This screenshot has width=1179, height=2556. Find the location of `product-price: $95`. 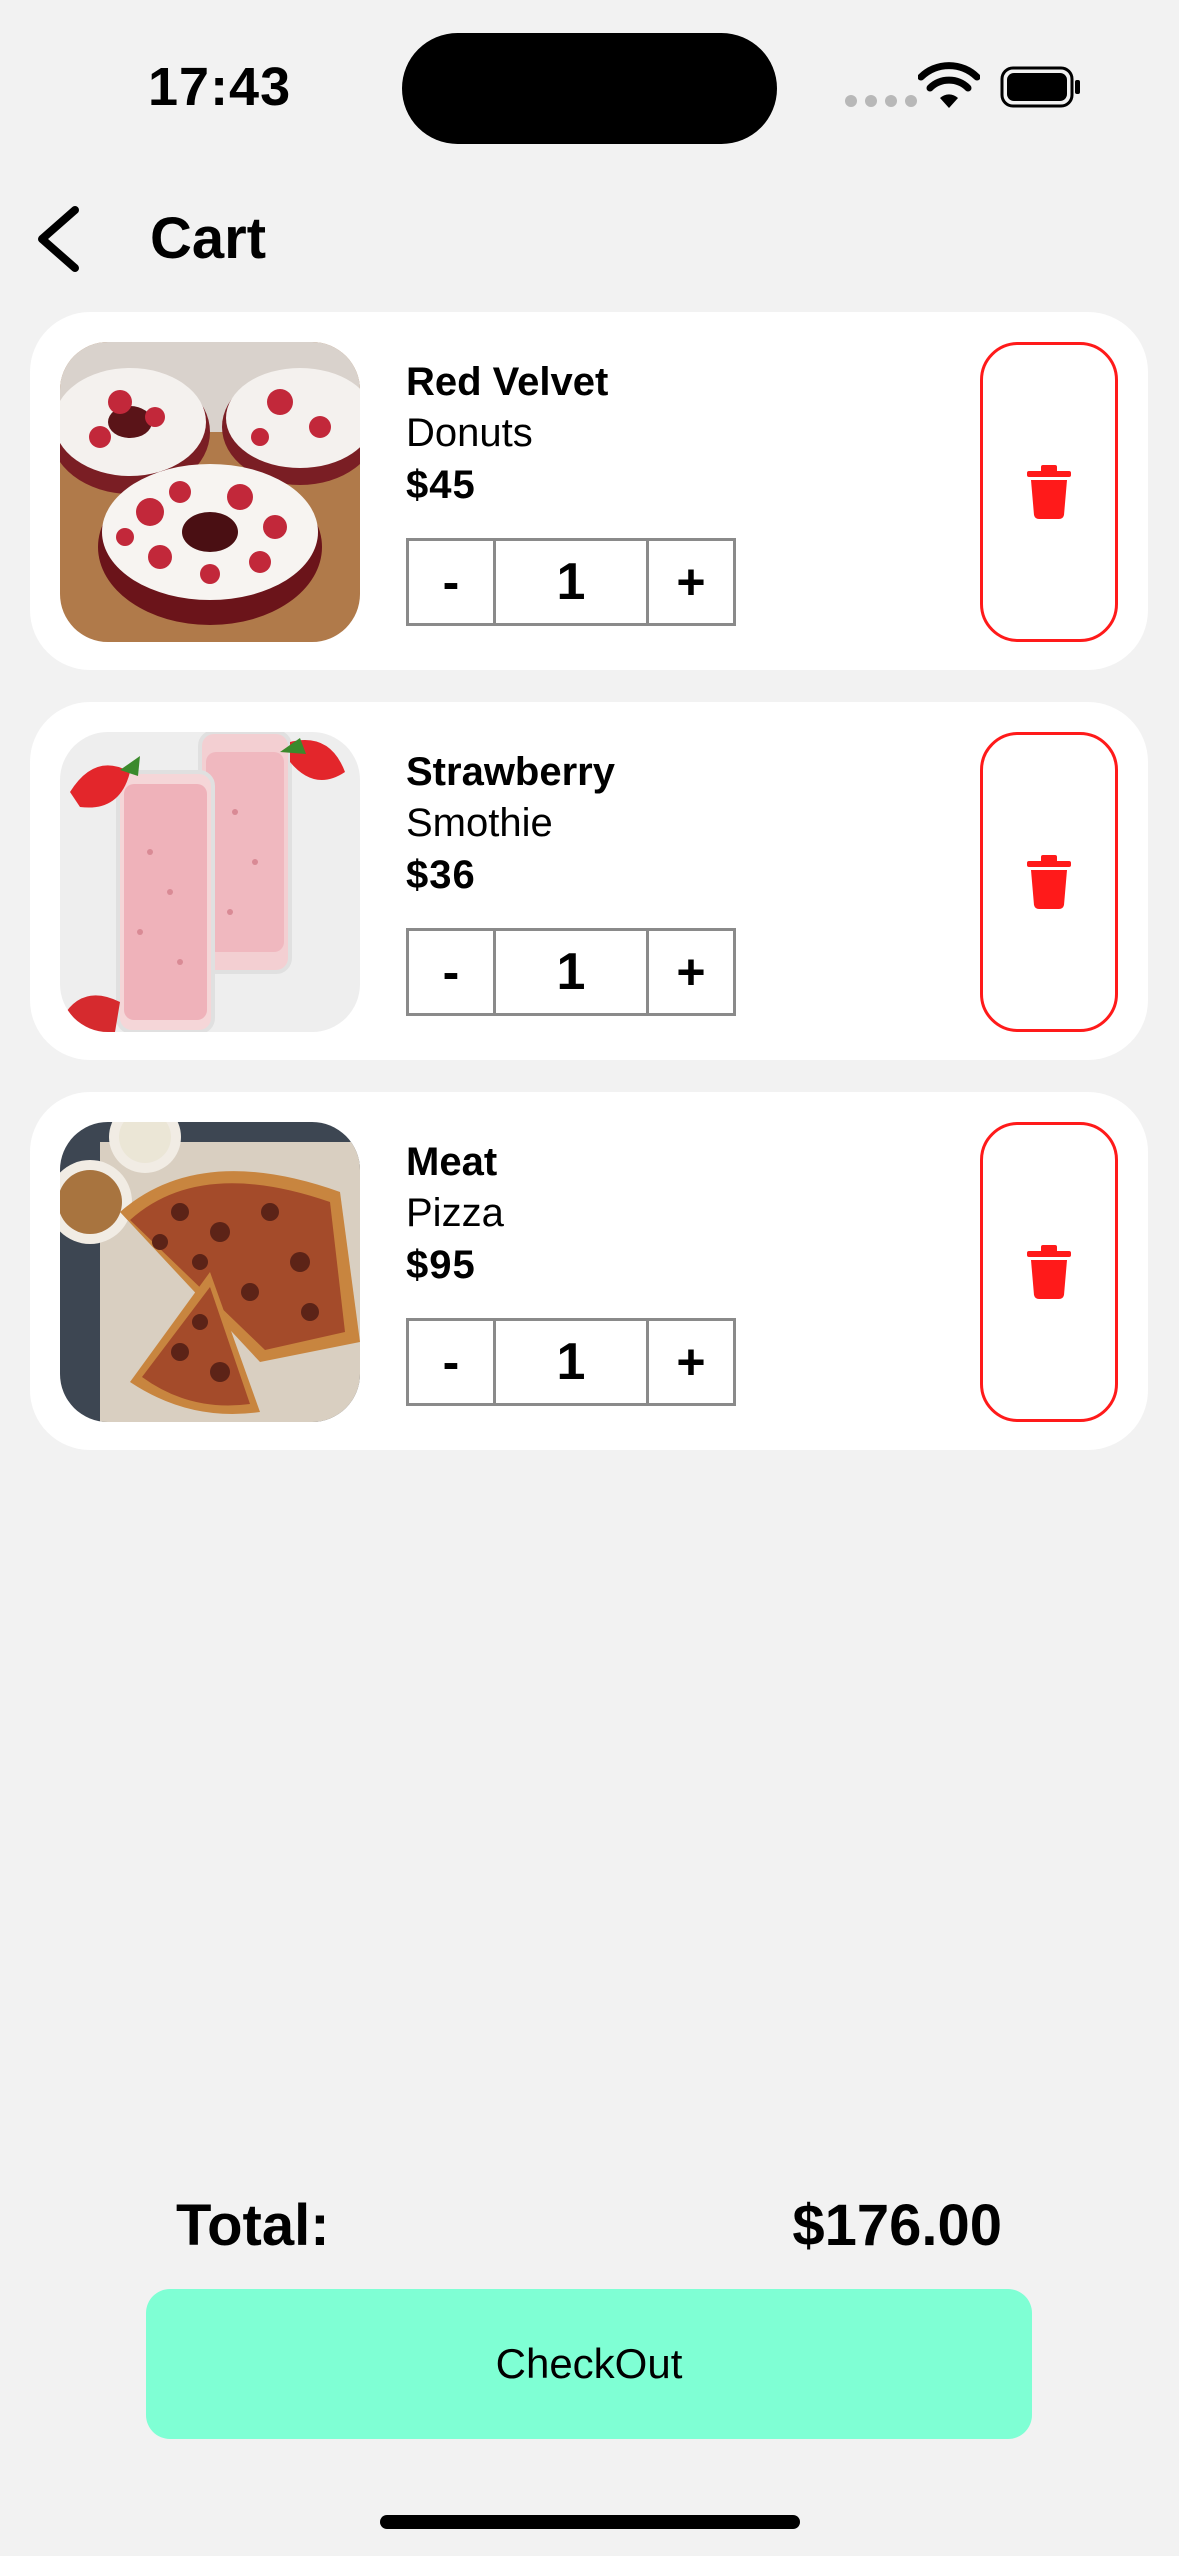

product-price: $95 is located at coordinates (441, 1265).